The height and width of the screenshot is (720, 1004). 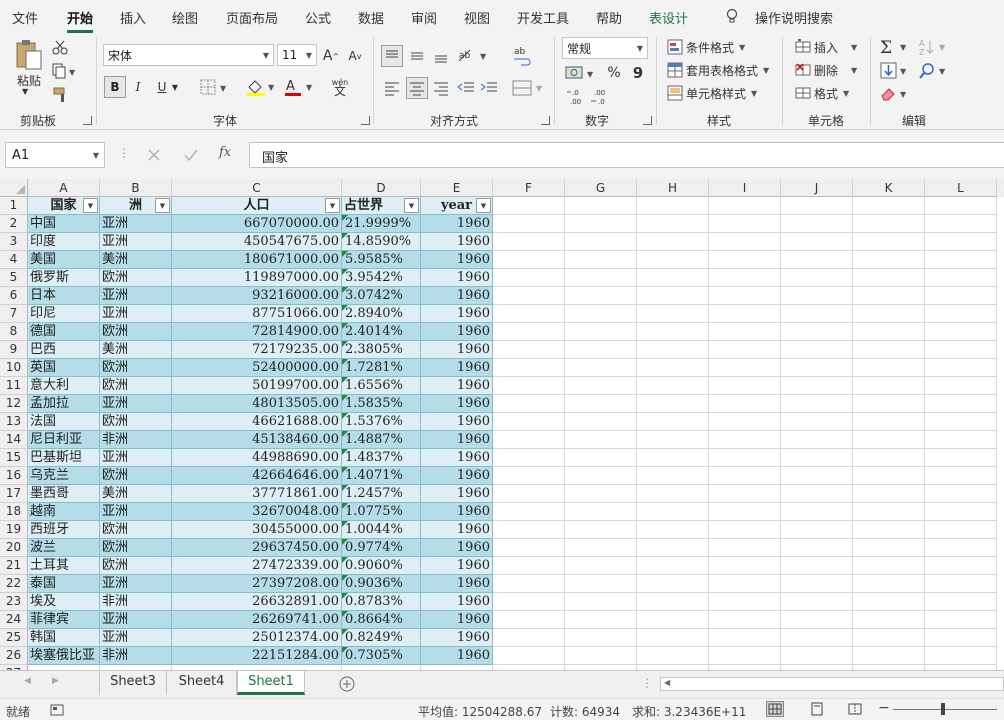 I want to click on row-header: 12, so click(x=14, y=404).